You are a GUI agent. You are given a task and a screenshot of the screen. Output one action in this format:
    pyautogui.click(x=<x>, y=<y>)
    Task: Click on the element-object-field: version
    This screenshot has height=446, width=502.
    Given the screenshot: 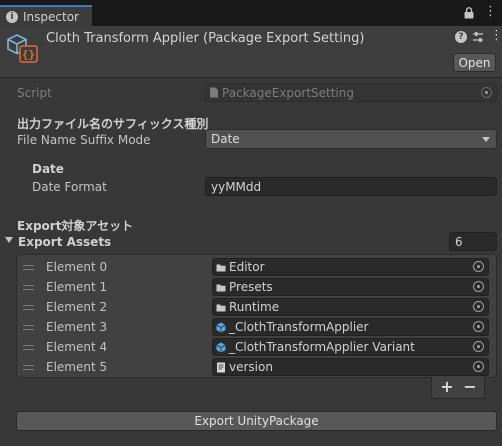 What is the action you would take?
    pyautogui.click(x=350, y=367)
    